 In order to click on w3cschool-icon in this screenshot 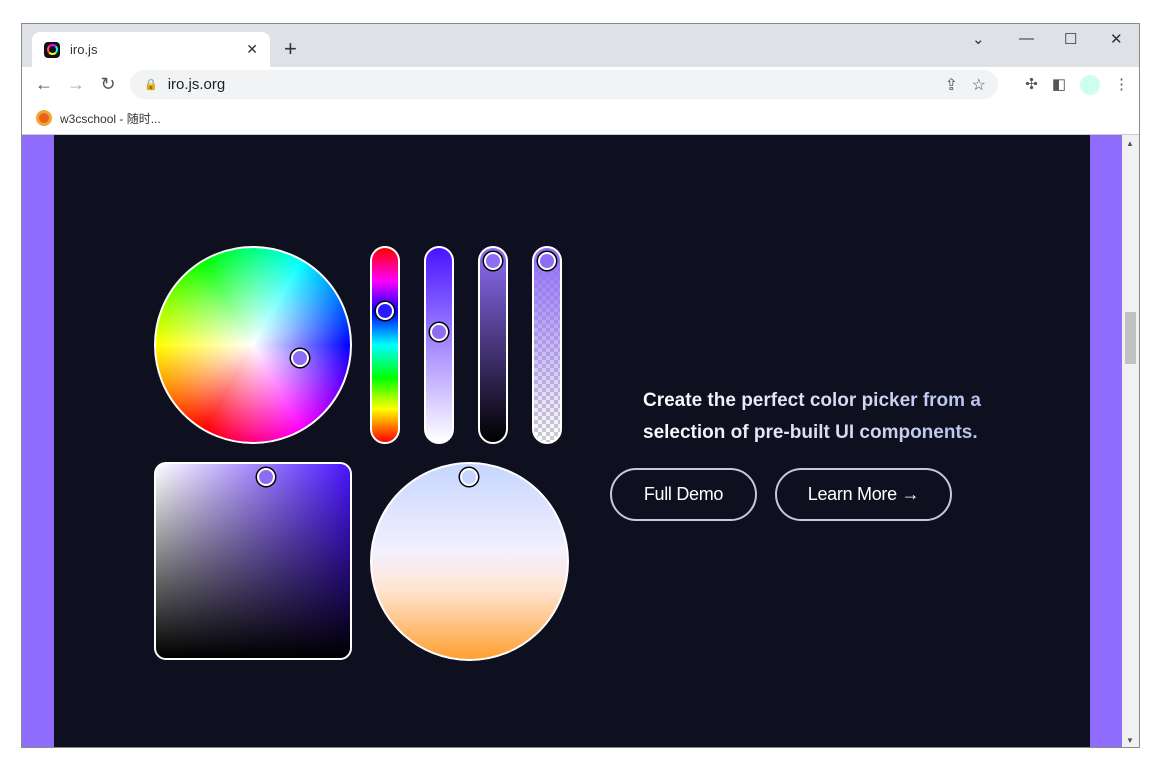, I will do `click(44, 118)`.